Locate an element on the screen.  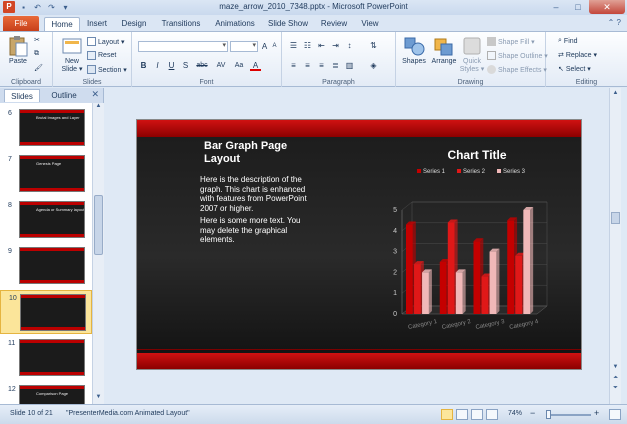
tab-home: Home is located at coordinates (62, 24).